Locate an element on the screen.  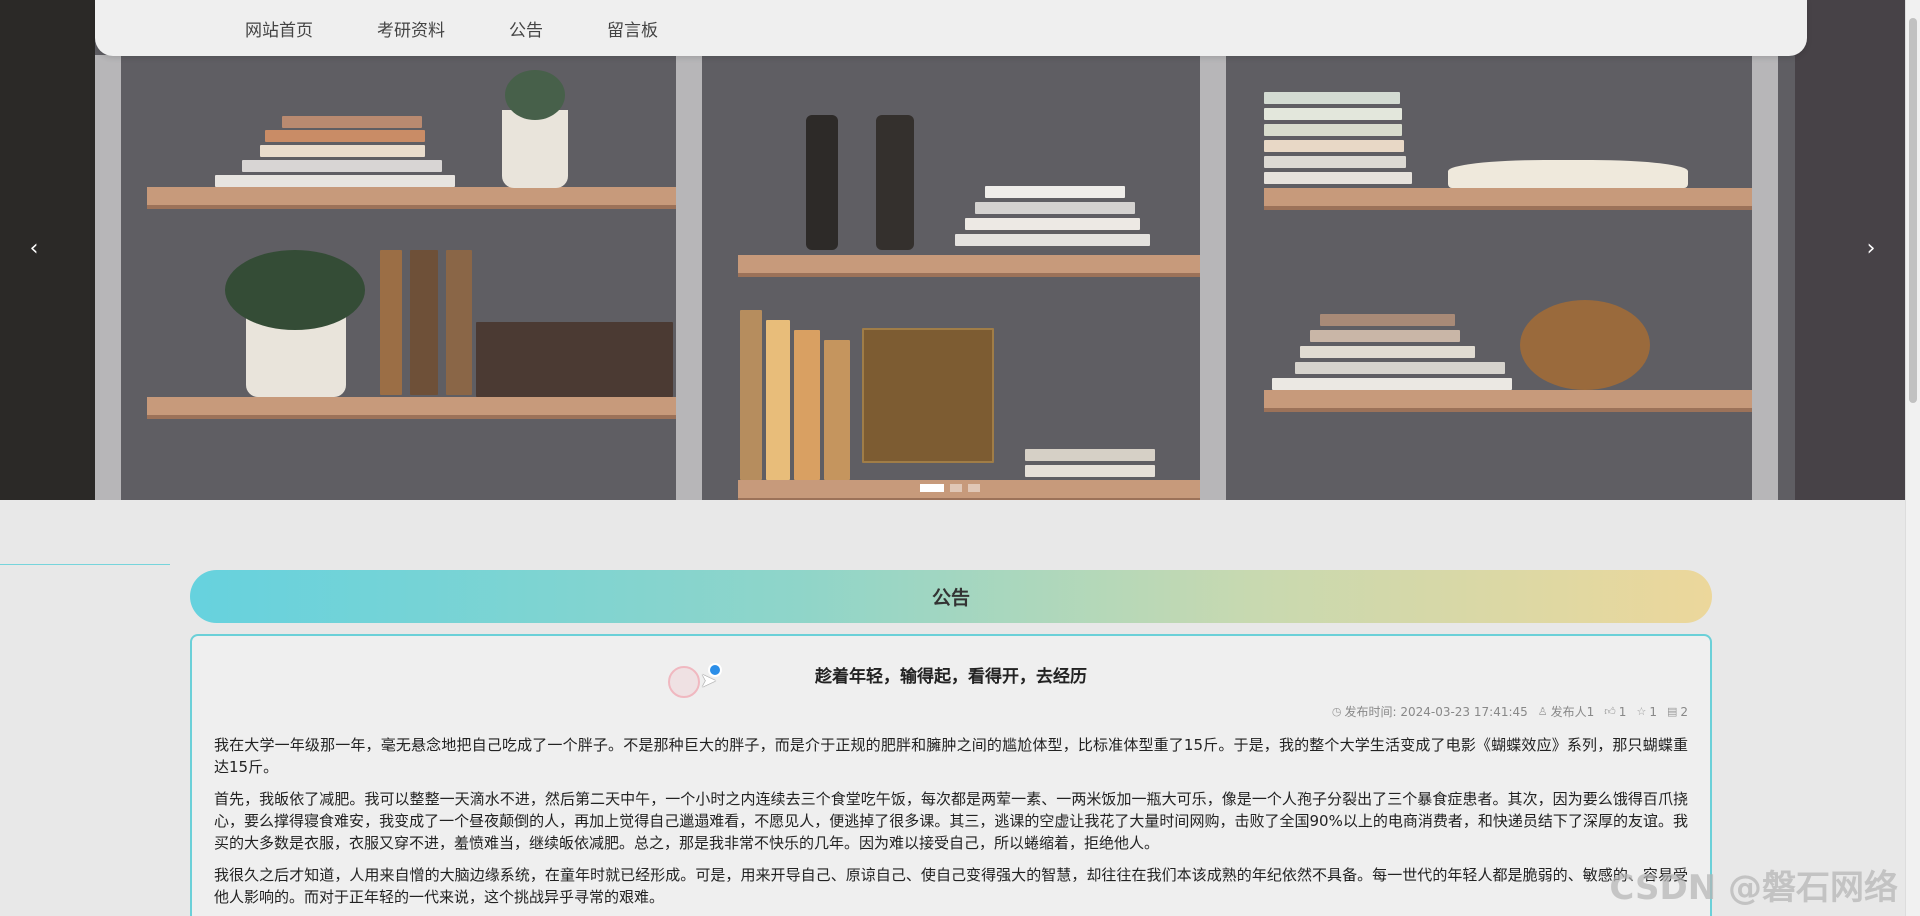
section-title: 公告 is located at coordinates (950, 598).